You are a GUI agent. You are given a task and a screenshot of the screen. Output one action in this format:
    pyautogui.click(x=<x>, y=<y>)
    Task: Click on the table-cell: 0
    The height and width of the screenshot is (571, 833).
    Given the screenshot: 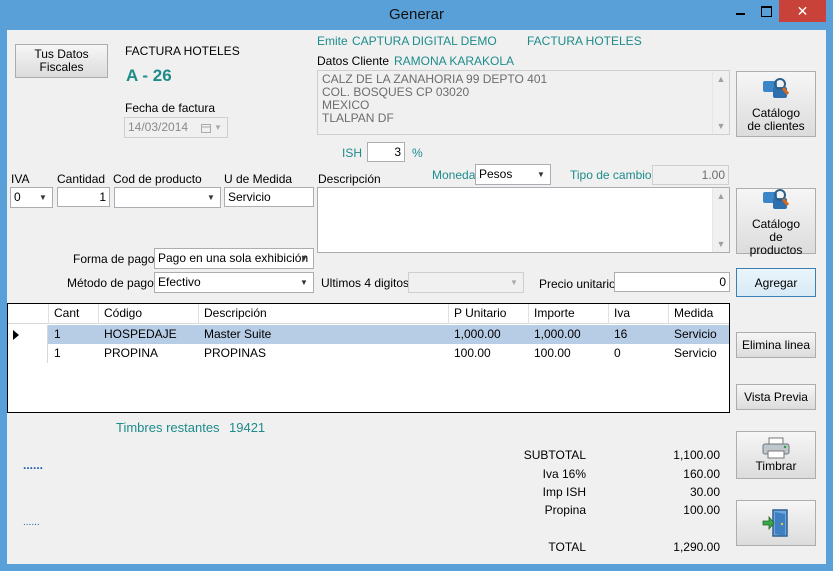 What is the action you would take?
    pyautogui.click(x=617, y=353)
    